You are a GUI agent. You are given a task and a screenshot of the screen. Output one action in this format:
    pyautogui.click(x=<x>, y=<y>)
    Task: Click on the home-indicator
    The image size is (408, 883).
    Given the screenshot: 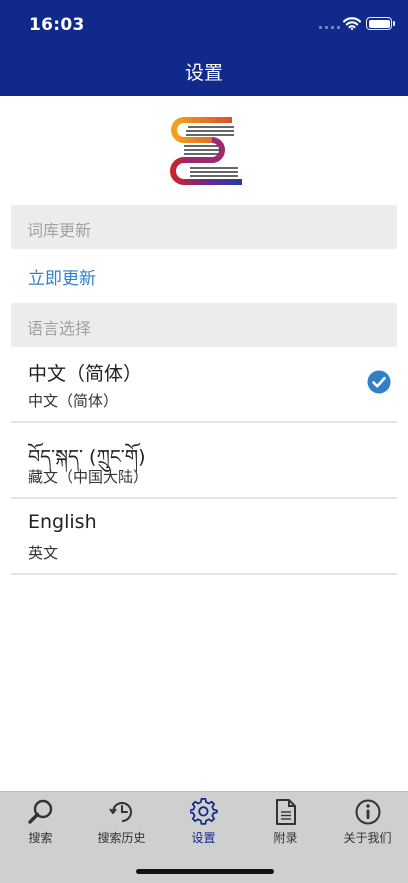 What is the action you would take?
    pyautogui.click(x=205, y=871)
    